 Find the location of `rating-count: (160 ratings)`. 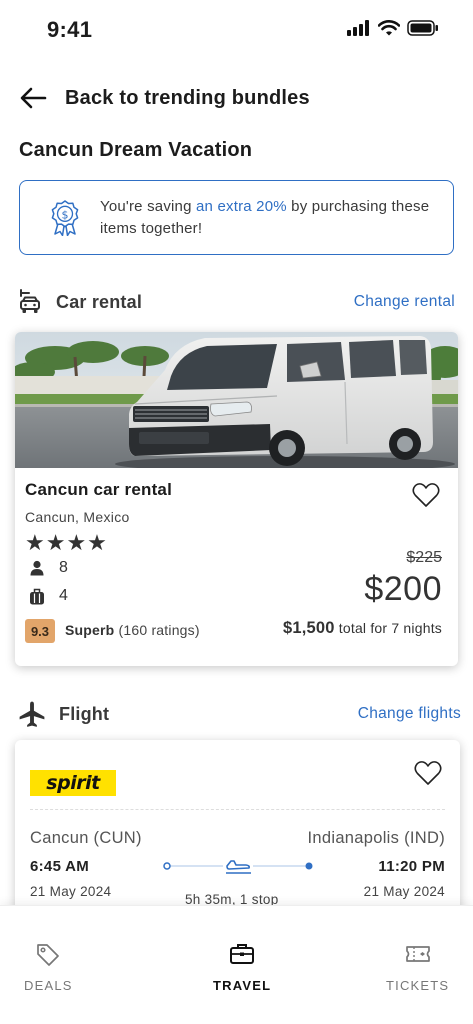

rating-count: (160 ratings) is located at coordinates (159, 630).